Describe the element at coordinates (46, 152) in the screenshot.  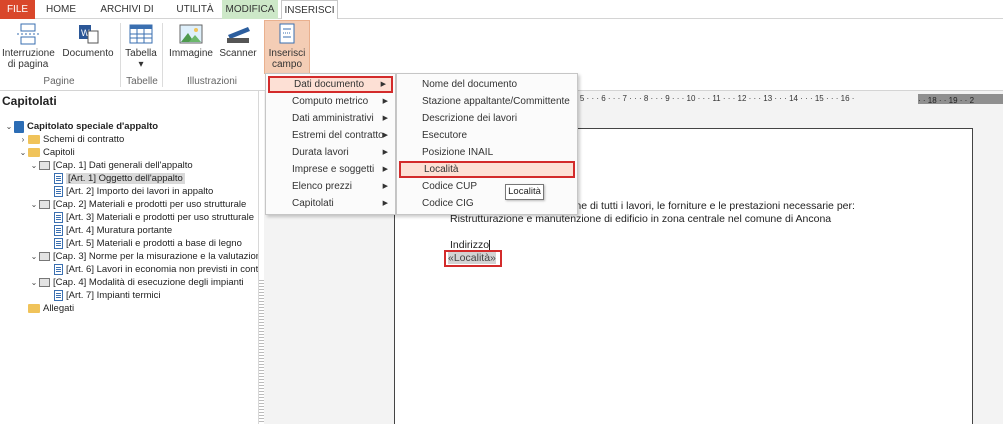
I see `tree-node-capitoli: ⌄ Capitoli` at that location.